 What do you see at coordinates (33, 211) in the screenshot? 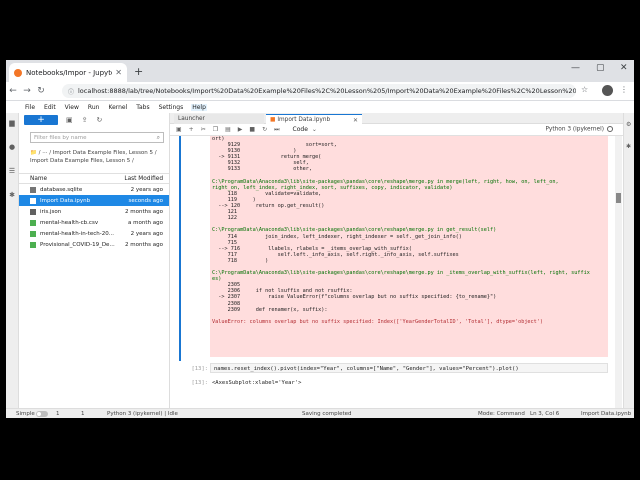
I see `json-file-icon` at bounding box center [33, 211].